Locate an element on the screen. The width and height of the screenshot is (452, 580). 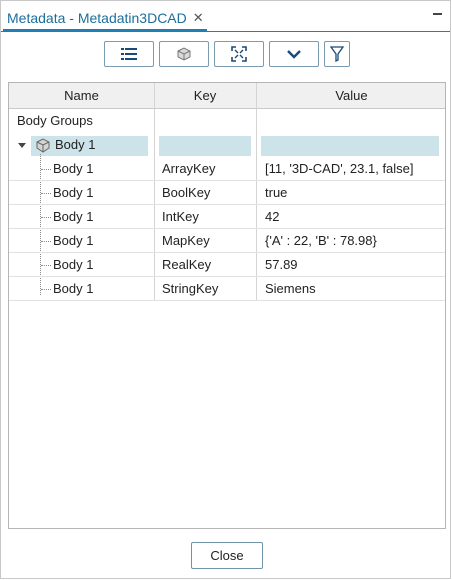
tab-metadata: Metadata - Metadatin3DCAD ✕ is located at coordinates (105, 18).